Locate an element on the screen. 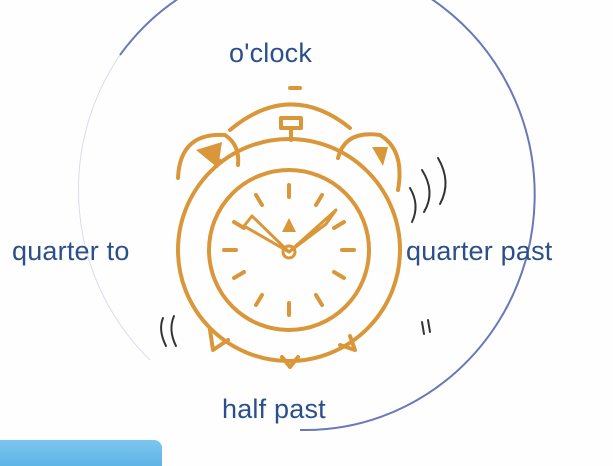 Image resolution: width=613 pixels, height=466 pixels. label-quarter-to: quarter to is located at coordinates (71, 251).